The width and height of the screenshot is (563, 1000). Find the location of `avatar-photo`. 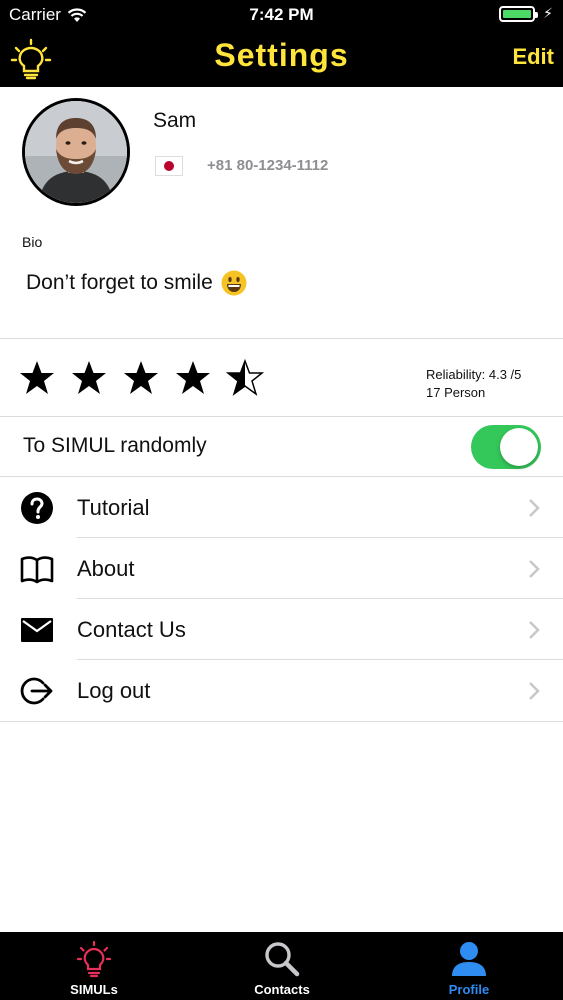

avatar-photo is located at coordinates (76, 152).